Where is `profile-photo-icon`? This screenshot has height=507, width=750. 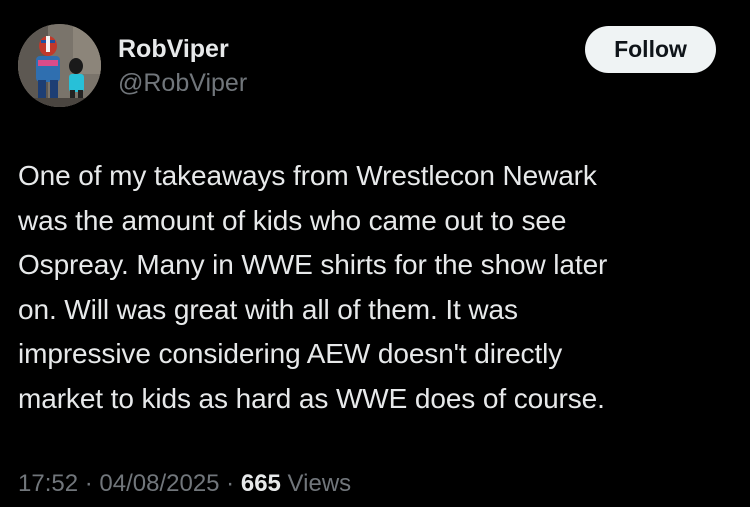 profile-photo-icon is located at coordinates (59, 65).